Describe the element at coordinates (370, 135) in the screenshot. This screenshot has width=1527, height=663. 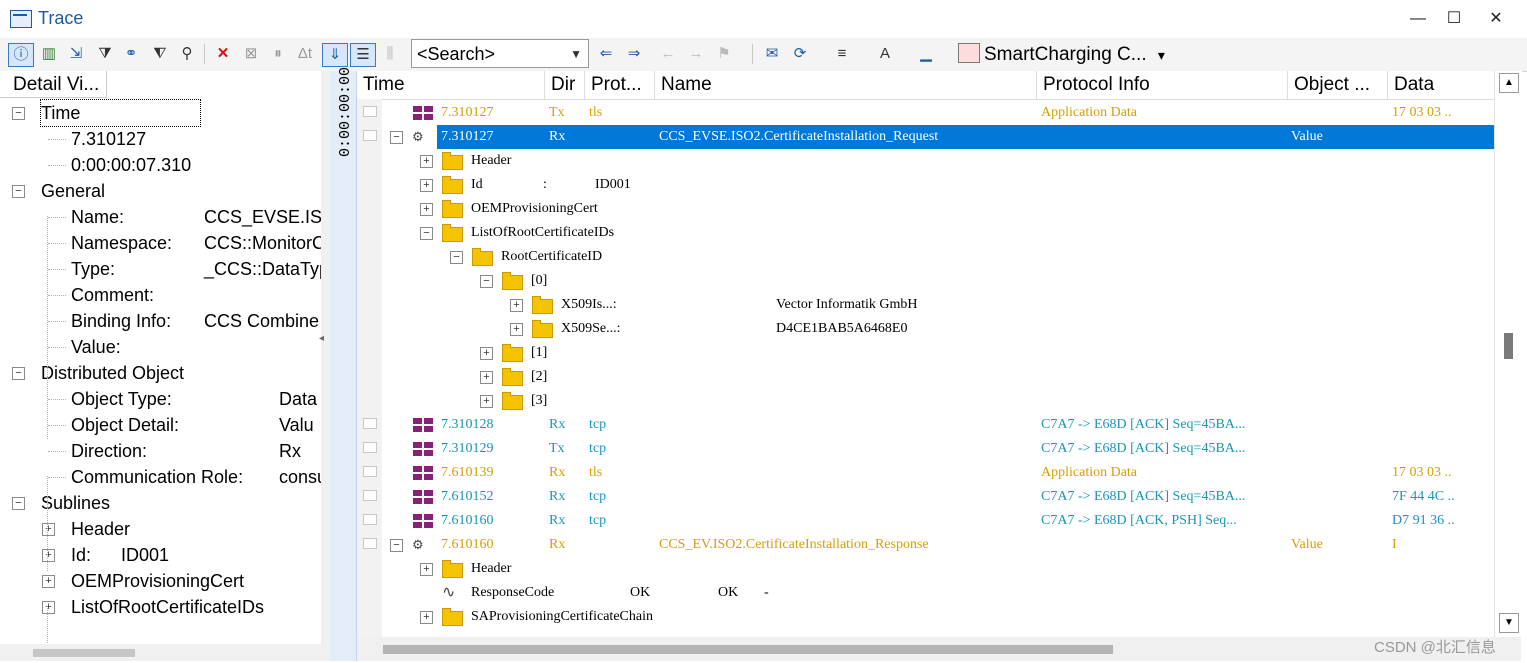
I see `comment-icon` at that location.